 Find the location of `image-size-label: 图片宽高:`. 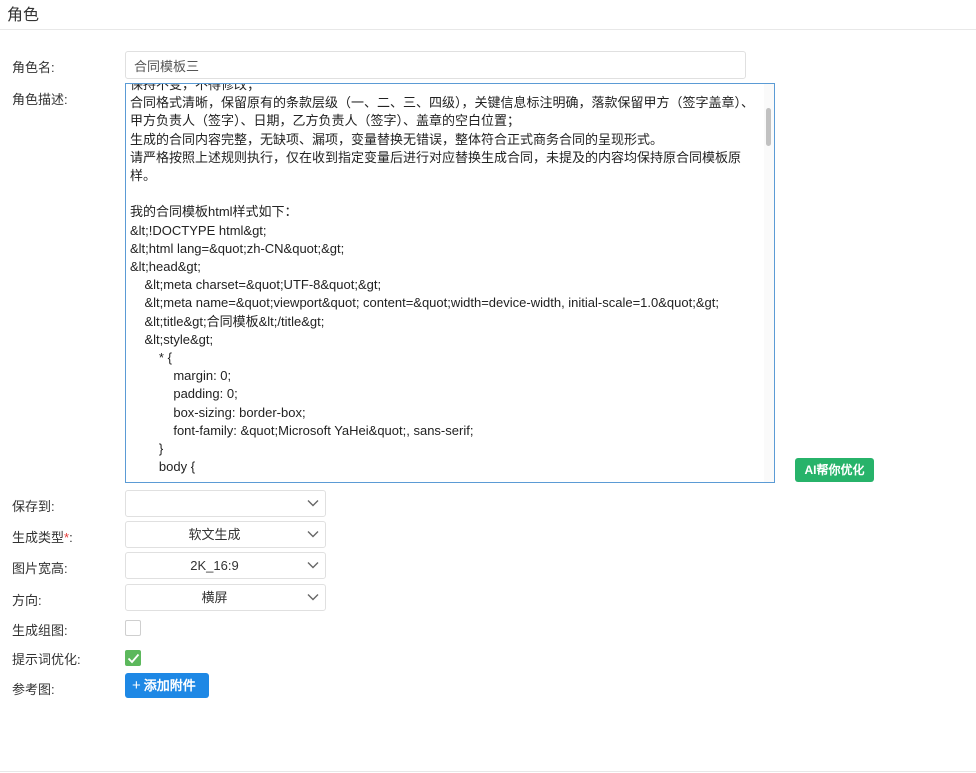

image-size-label: 图片宽高: is located at coordinates (40, 568).